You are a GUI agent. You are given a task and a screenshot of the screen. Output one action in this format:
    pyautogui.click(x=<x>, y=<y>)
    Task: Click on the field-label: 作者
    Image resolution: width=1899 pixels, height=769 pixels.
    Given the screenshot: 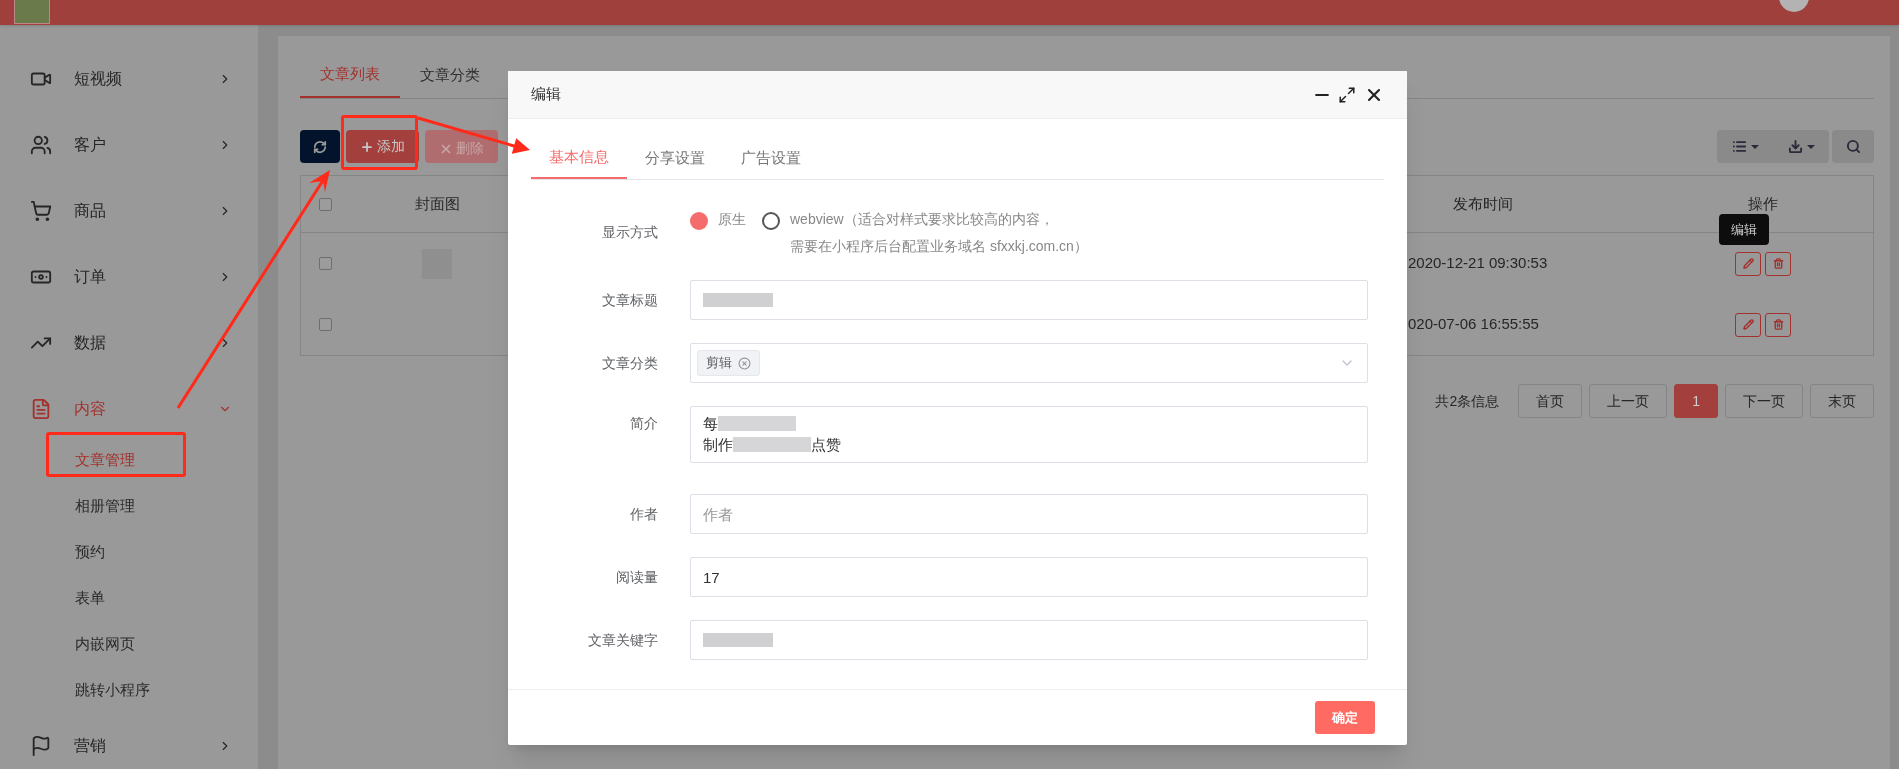 What is the action you would take?
    pyautogui.click(x=644, y=514)
    